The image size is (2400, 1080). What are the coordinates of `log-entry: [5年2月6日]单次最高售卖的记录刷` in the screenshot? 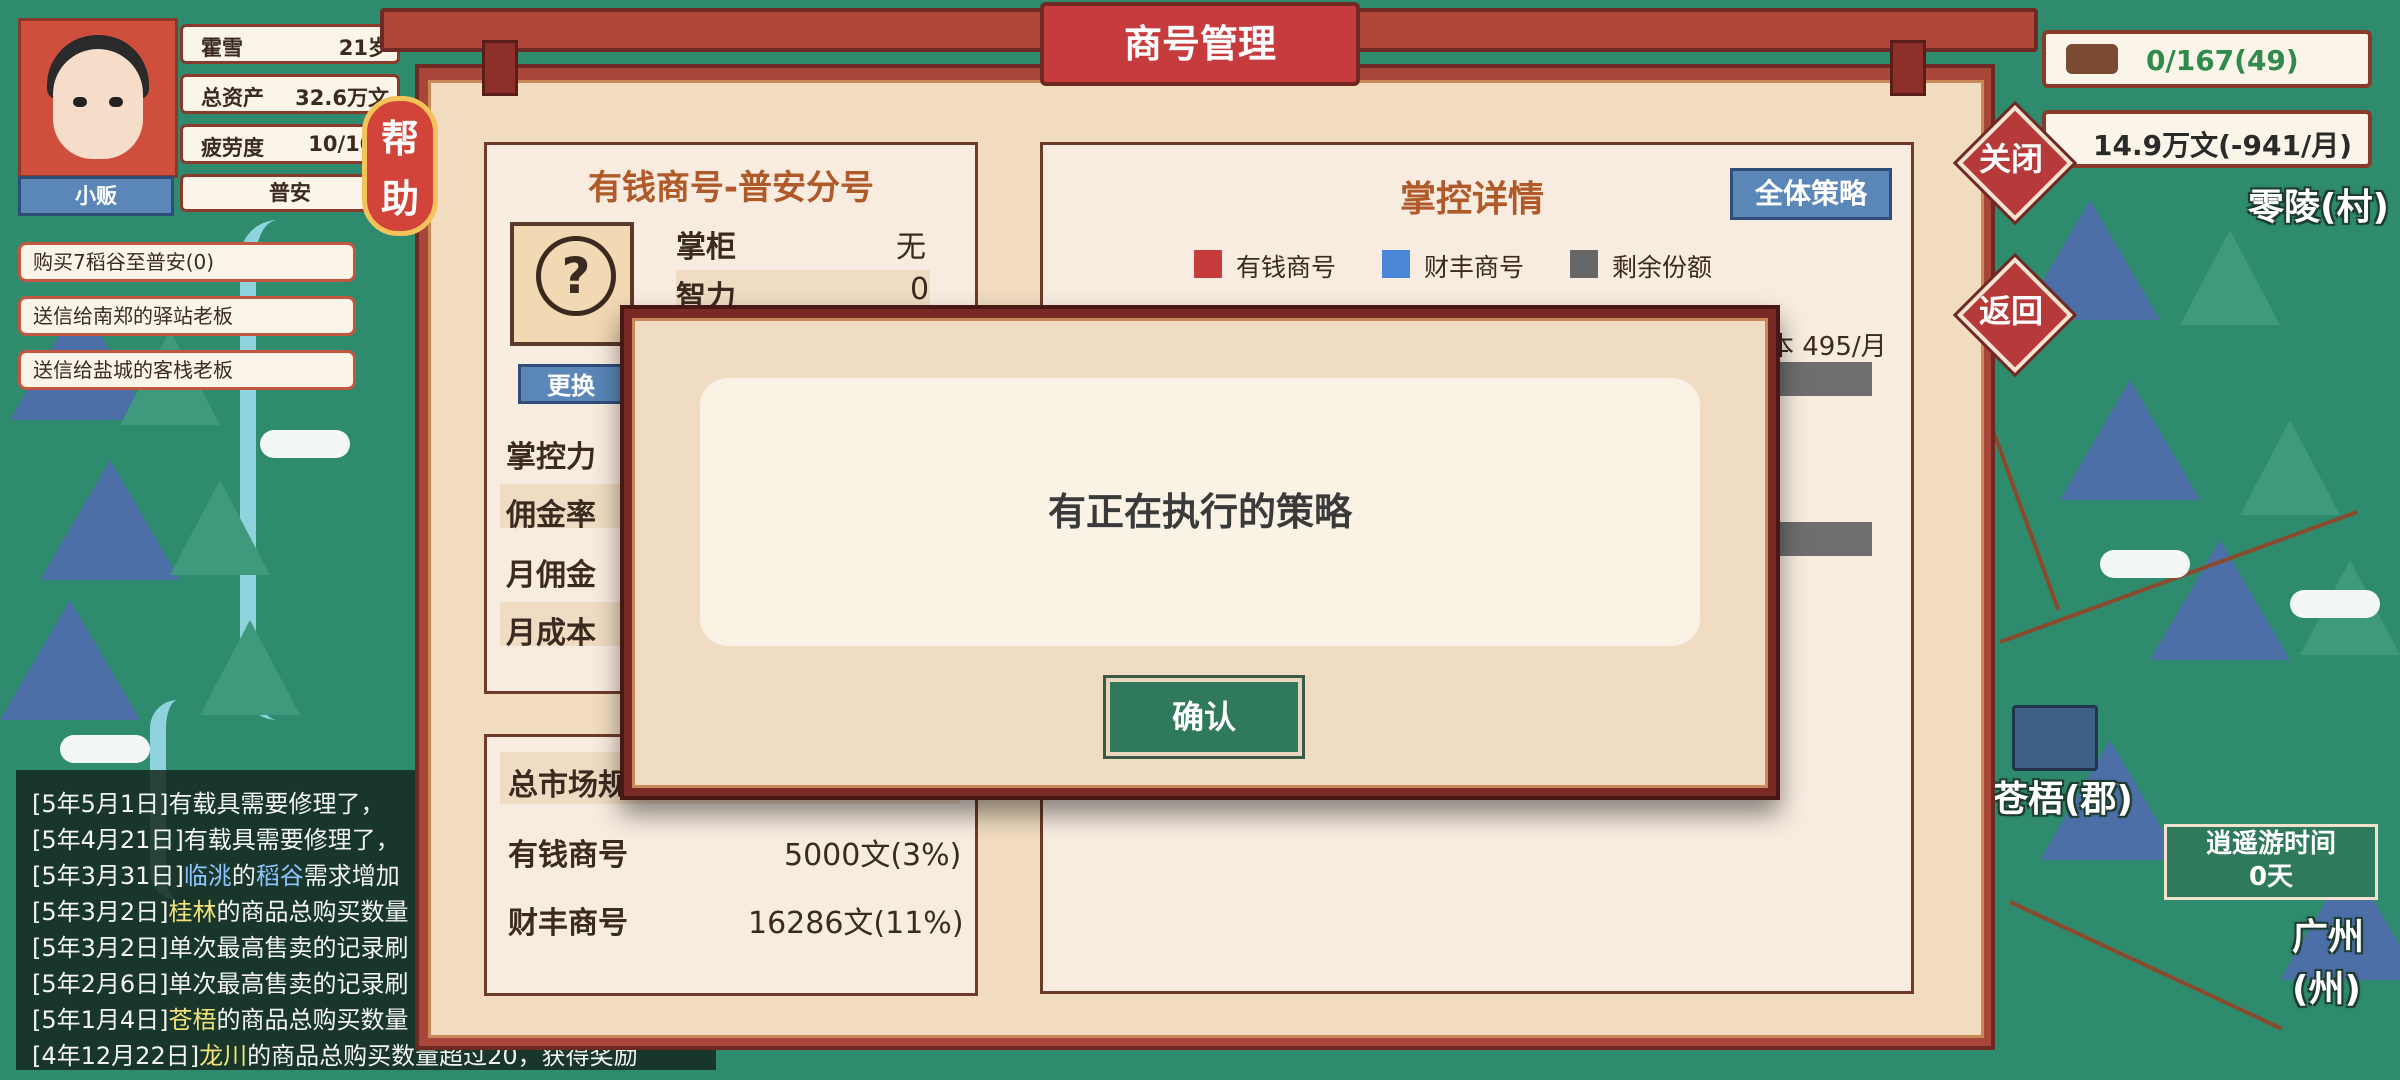 It's located at (220, 984).